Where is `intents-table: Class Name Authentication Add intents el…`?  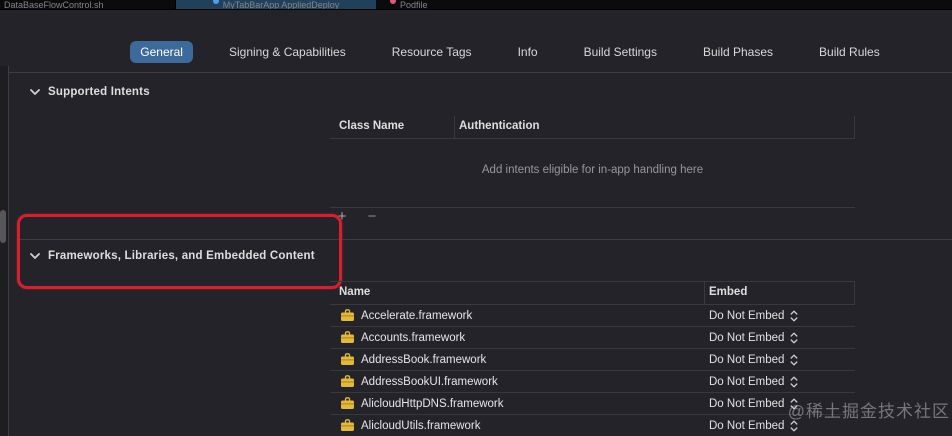
intents-table: Class Name Authentication Add intents el… is located at coordinates (592, 162).